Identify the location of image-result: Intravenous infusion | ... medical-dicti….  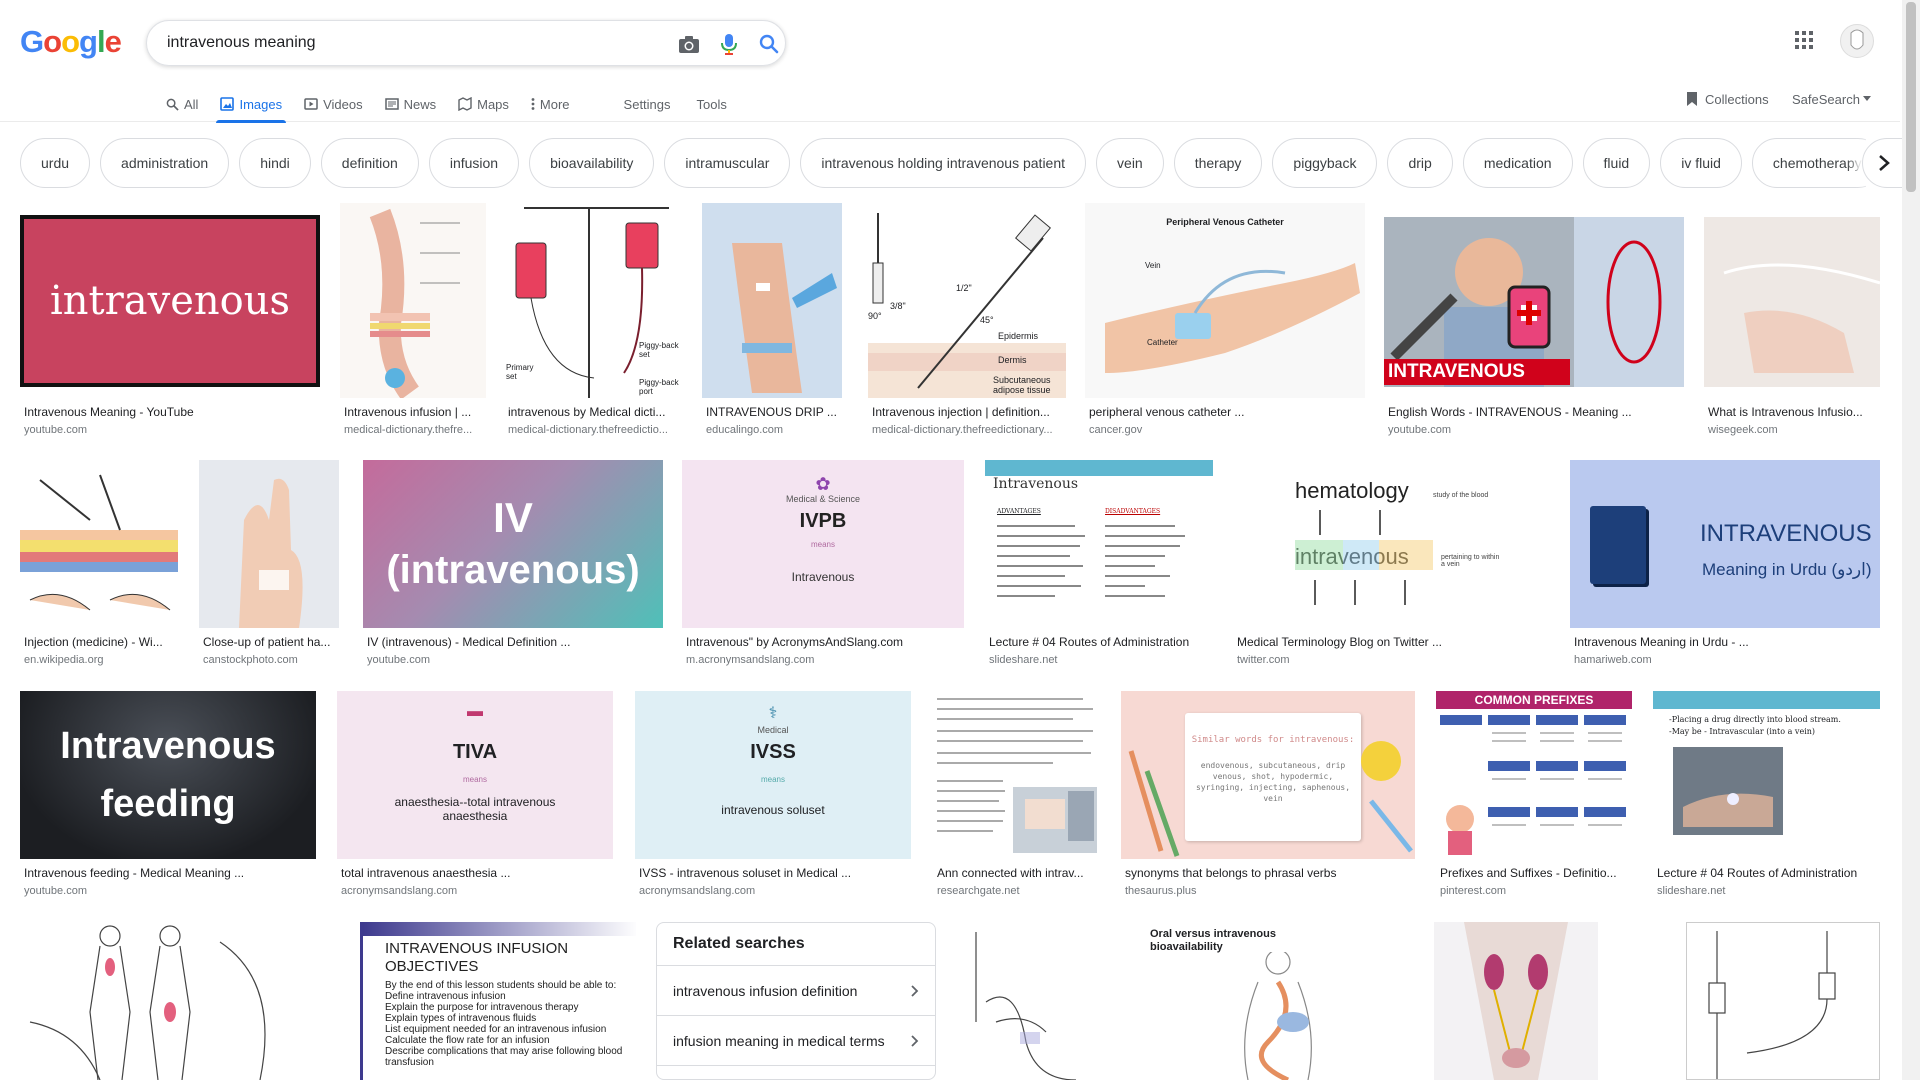
(413, 321).